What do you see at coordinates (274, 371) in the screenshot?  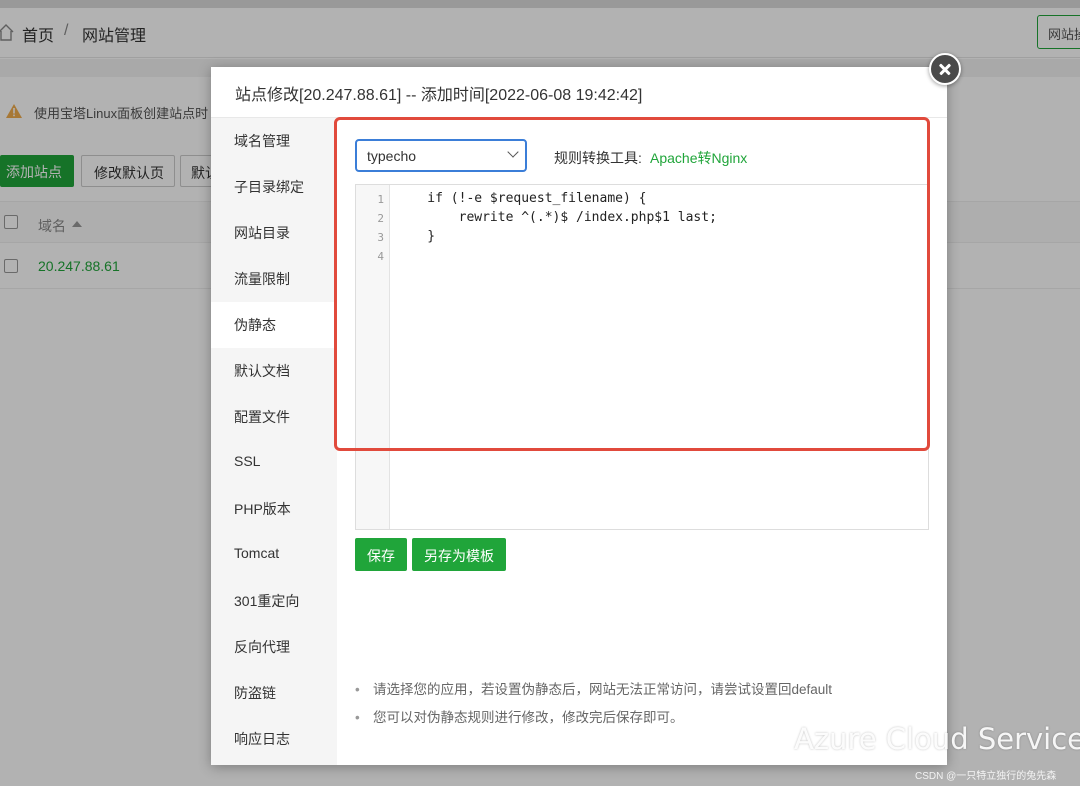 I see `sidebar-item-default-doc: 默认文档` at bounding box center [274, 371].